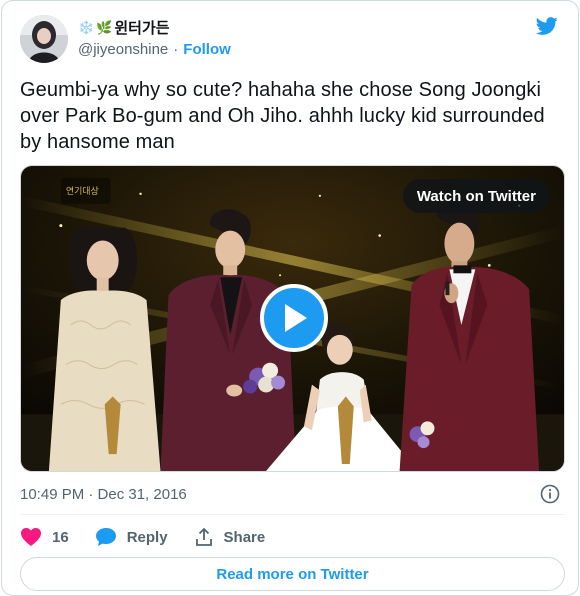 The image size is (580, 596). I want to click on watch-on-twitter-button: Watch on Twitter, so click(476, 196).